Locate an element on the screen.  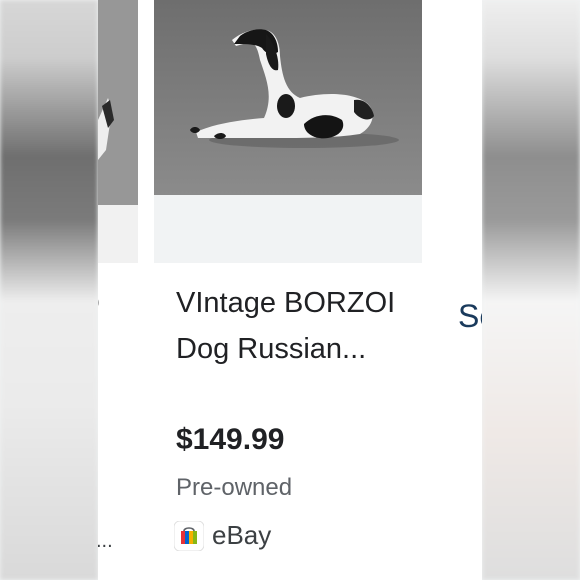
product-image is located at coordinates (118, 102).